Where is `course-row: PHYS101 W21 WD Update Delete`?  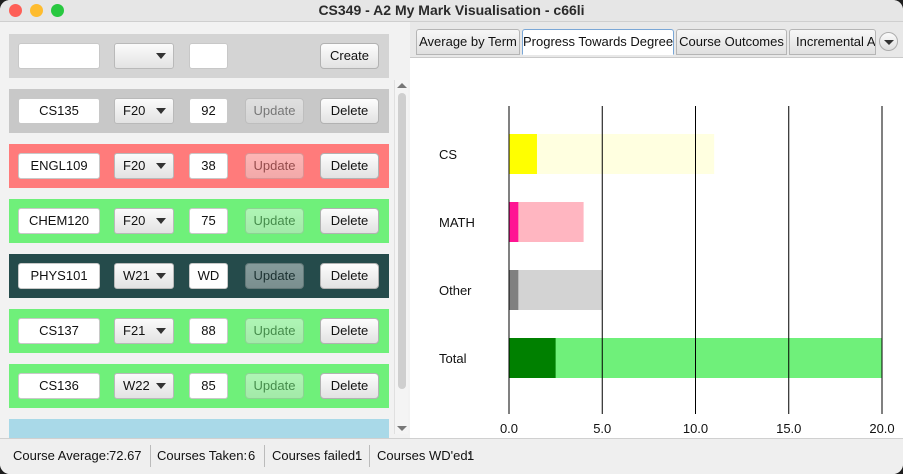 course-row: PHYS101 W21 WD Update Delete is located at coordinates (199, 276).